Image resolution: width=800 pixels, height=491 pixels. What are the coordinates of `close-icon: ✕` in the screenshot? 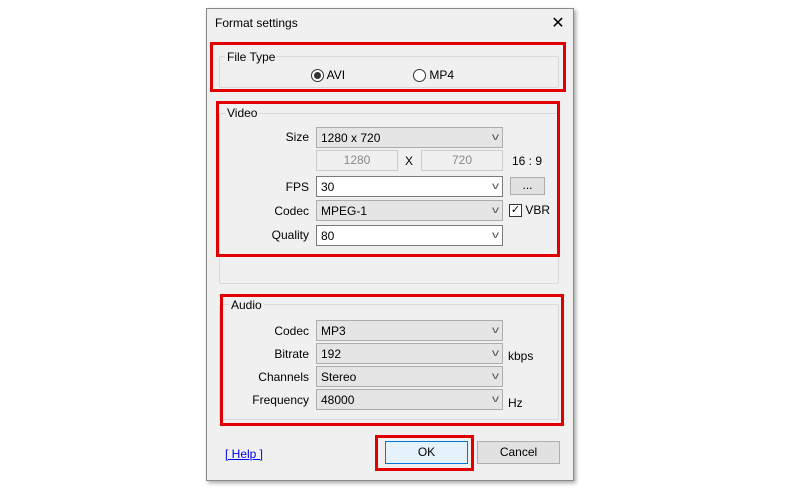 It's located at (558, 23).